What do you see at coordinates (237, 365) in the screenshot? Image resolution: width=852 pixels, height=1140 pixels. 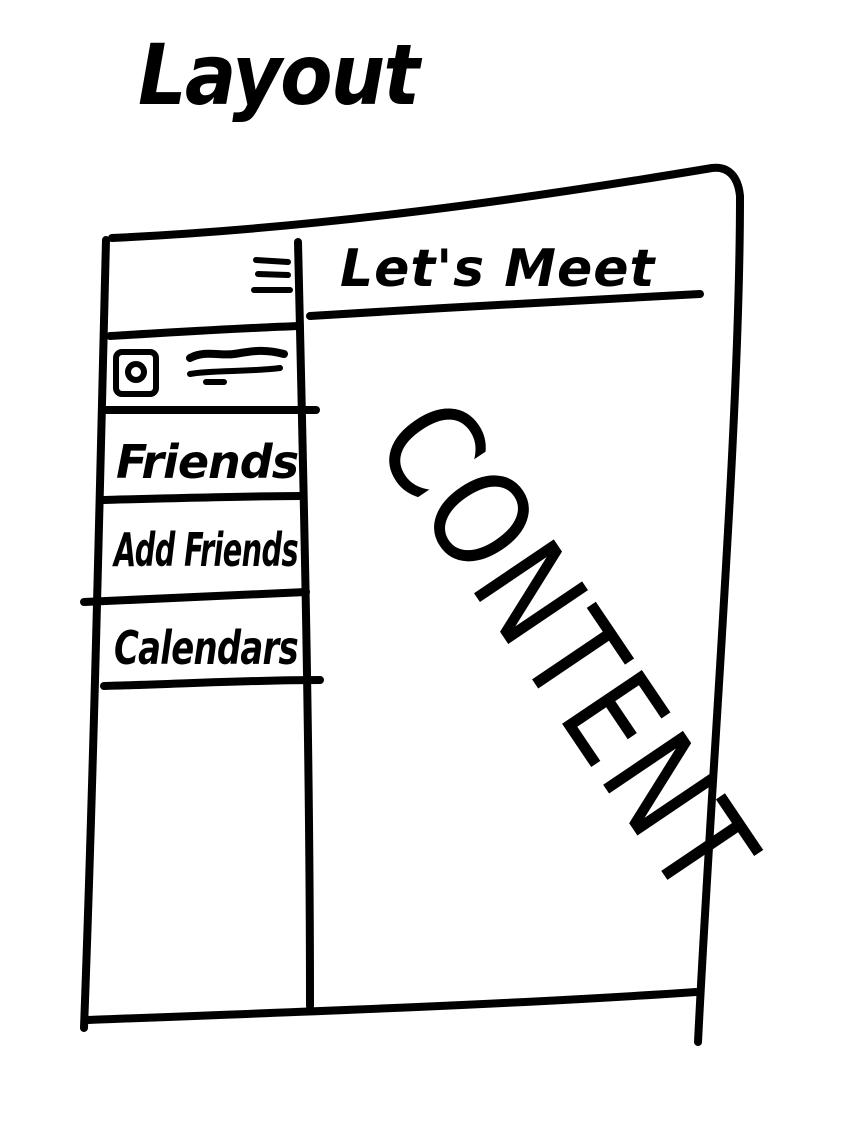 I see `profile-info-scribble` at bounding box center [237, 365].